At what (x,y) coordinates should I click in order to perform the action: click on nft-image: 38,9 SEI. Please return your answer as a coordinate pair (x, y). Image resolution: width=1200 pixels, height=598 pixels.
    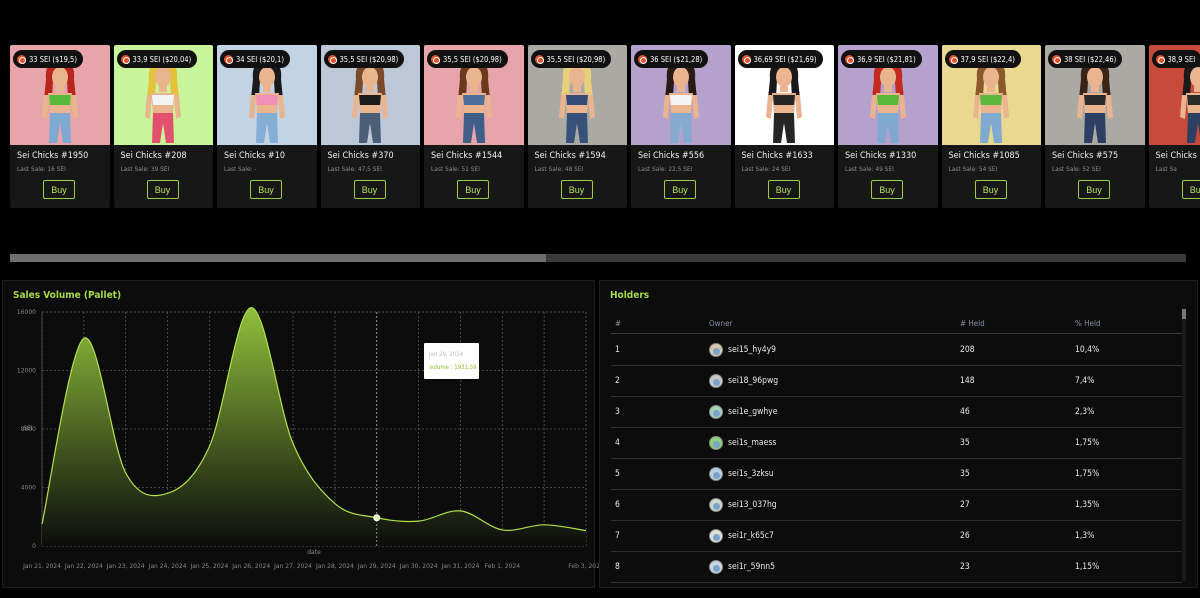
    Looking at the image, I should click on (1174, 95).